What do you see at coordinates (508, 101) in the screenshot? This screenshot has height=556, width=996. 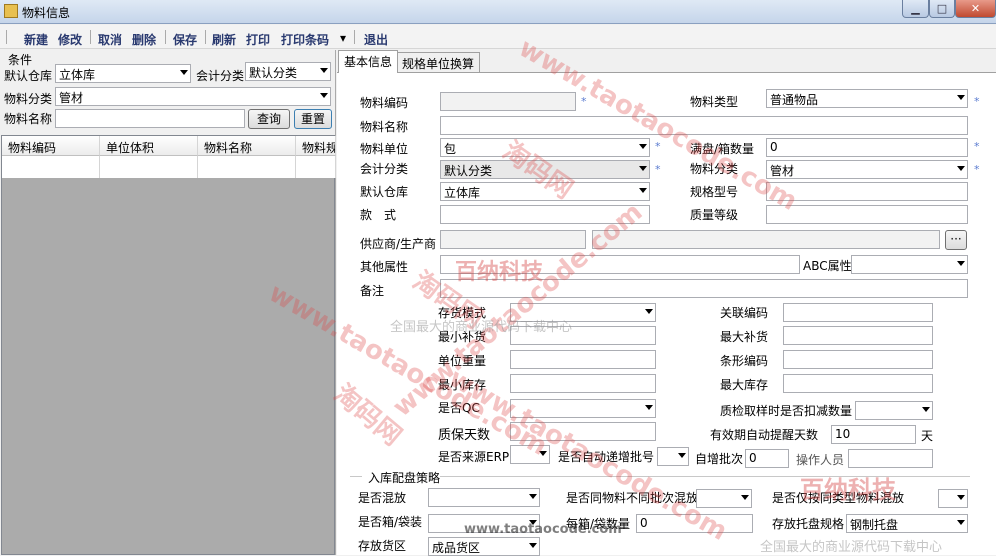 I see `code-input` at bounding box center [508, 101].